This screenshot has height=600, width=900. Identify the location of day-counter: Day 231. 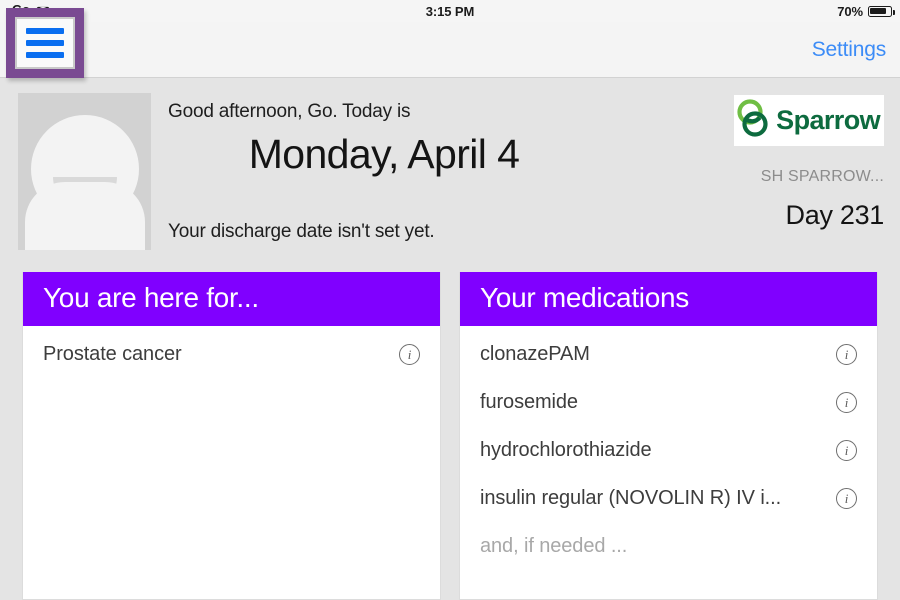
(835, 215).